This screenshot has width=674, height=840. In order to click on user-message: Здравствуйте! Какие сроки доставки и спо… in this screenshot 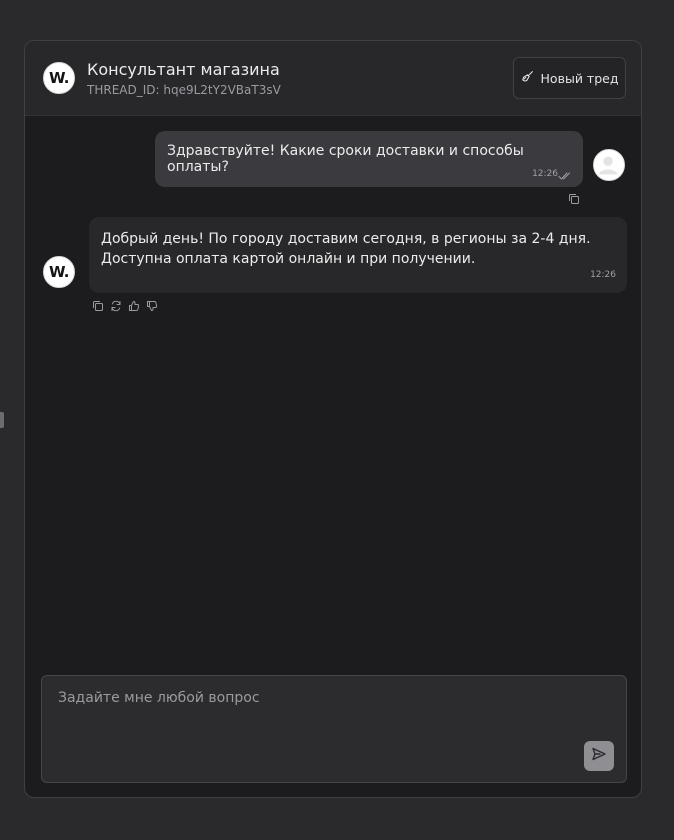, I will do `click(369, 159)`.